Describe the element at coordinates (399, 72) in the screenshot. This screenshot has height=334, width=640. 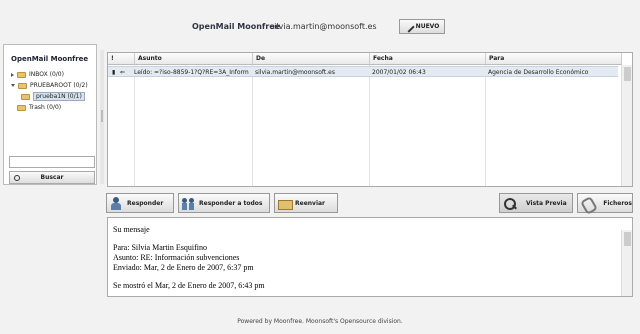
I see `message-date: 2007/01/02 06:43` at that location.